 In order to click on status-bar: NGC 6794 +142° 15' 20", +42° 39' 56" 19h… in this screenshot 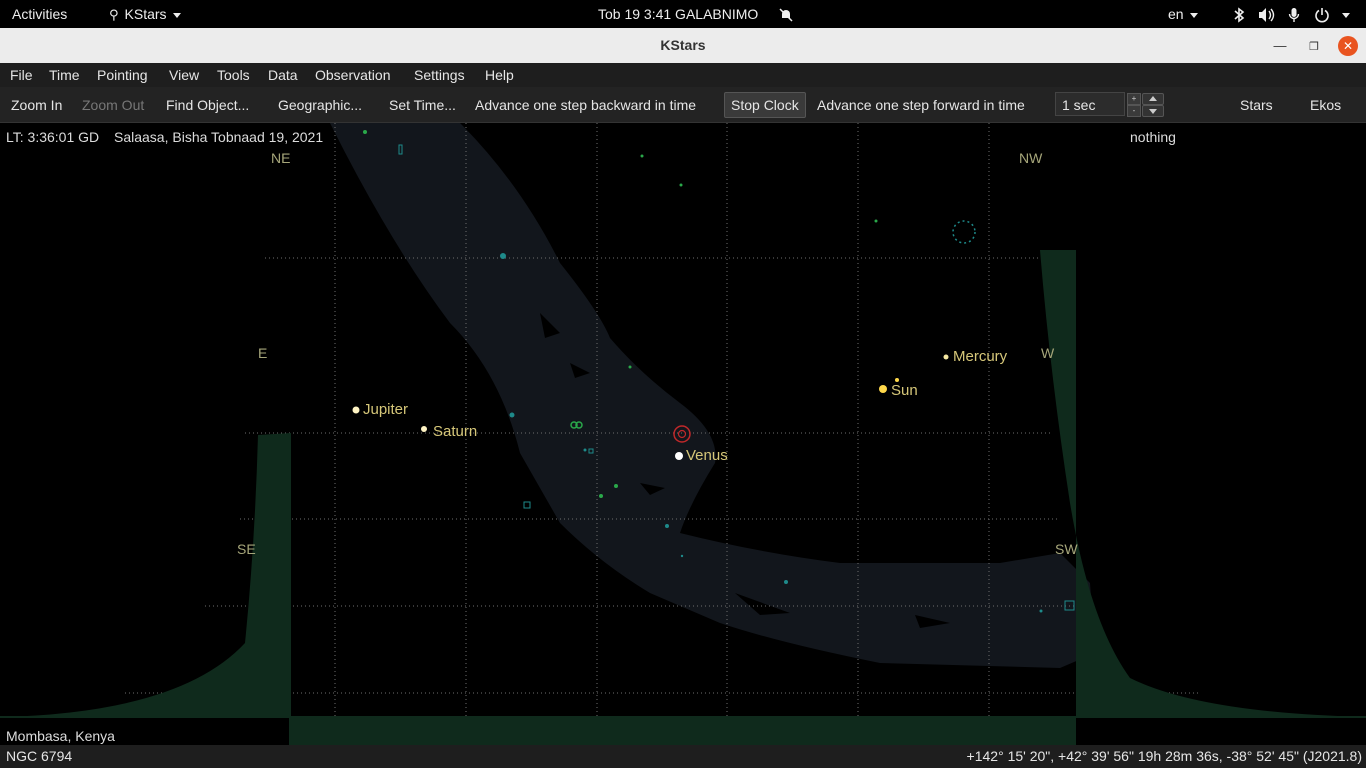, I will do `click(683, 756)`.